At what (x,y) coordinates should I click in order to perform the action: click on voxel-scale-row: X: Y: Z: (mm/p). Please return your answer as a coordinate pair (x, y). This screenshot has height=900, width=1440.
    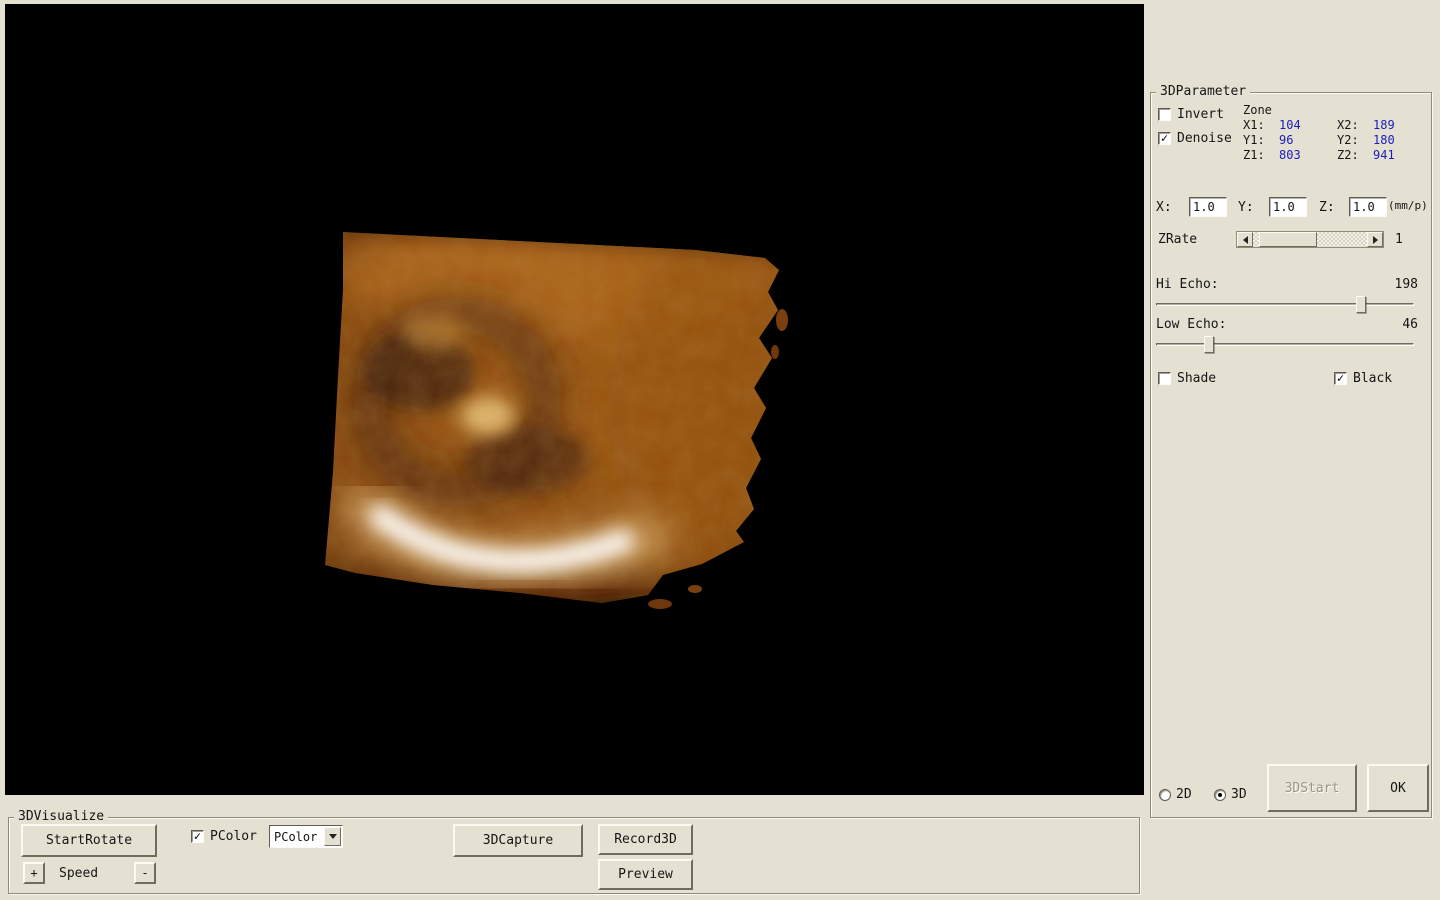
    Looking at the image, I should click on (1292, 208).